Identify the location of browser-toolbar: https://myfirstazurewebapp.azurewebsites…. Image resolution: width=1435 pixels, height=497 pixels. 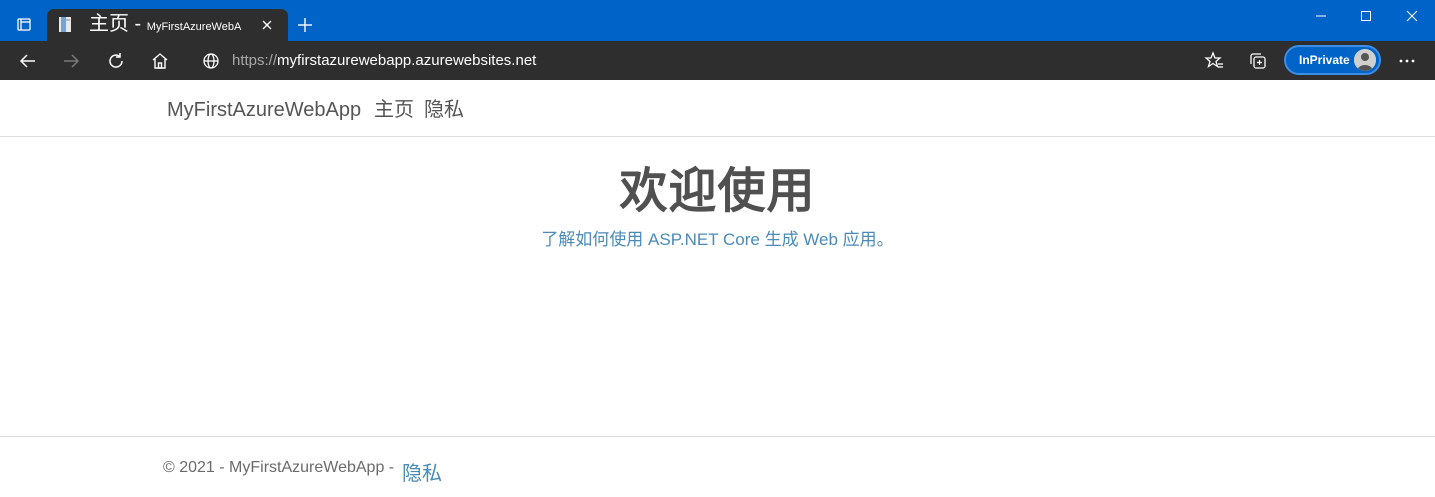
(717, 60).